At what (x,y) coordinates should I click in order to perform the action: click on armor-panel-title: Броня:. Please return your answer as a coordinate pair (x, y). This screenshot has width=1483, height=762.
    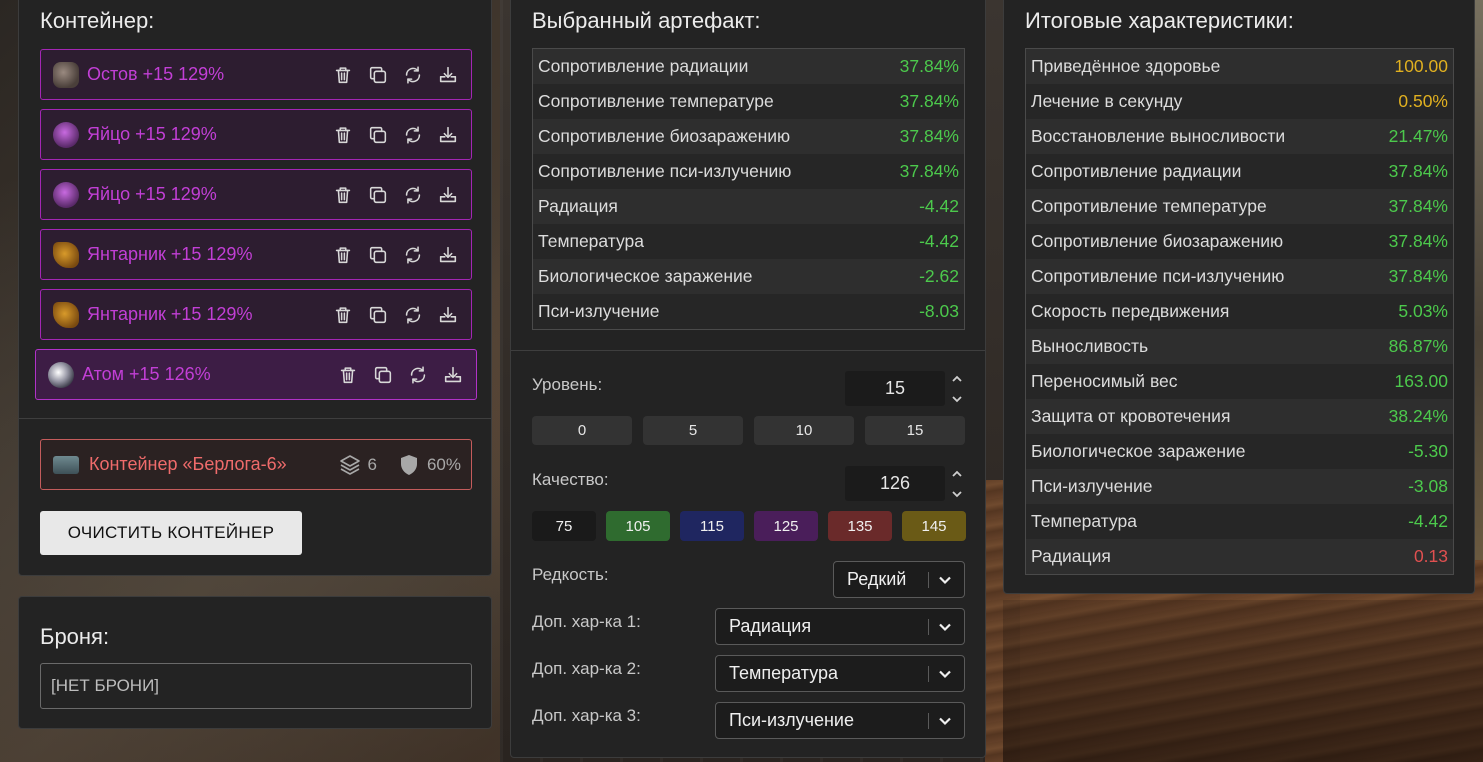
    Looking at the image, I should click on (75, 636).